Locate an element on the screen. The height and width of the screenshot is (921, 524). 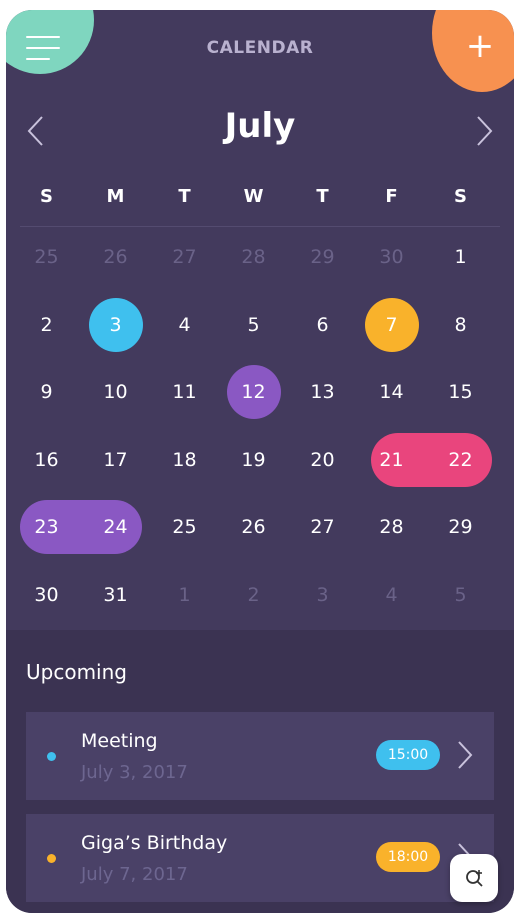
upcoming-title: Upcoming is located at coordinates (76, 672).